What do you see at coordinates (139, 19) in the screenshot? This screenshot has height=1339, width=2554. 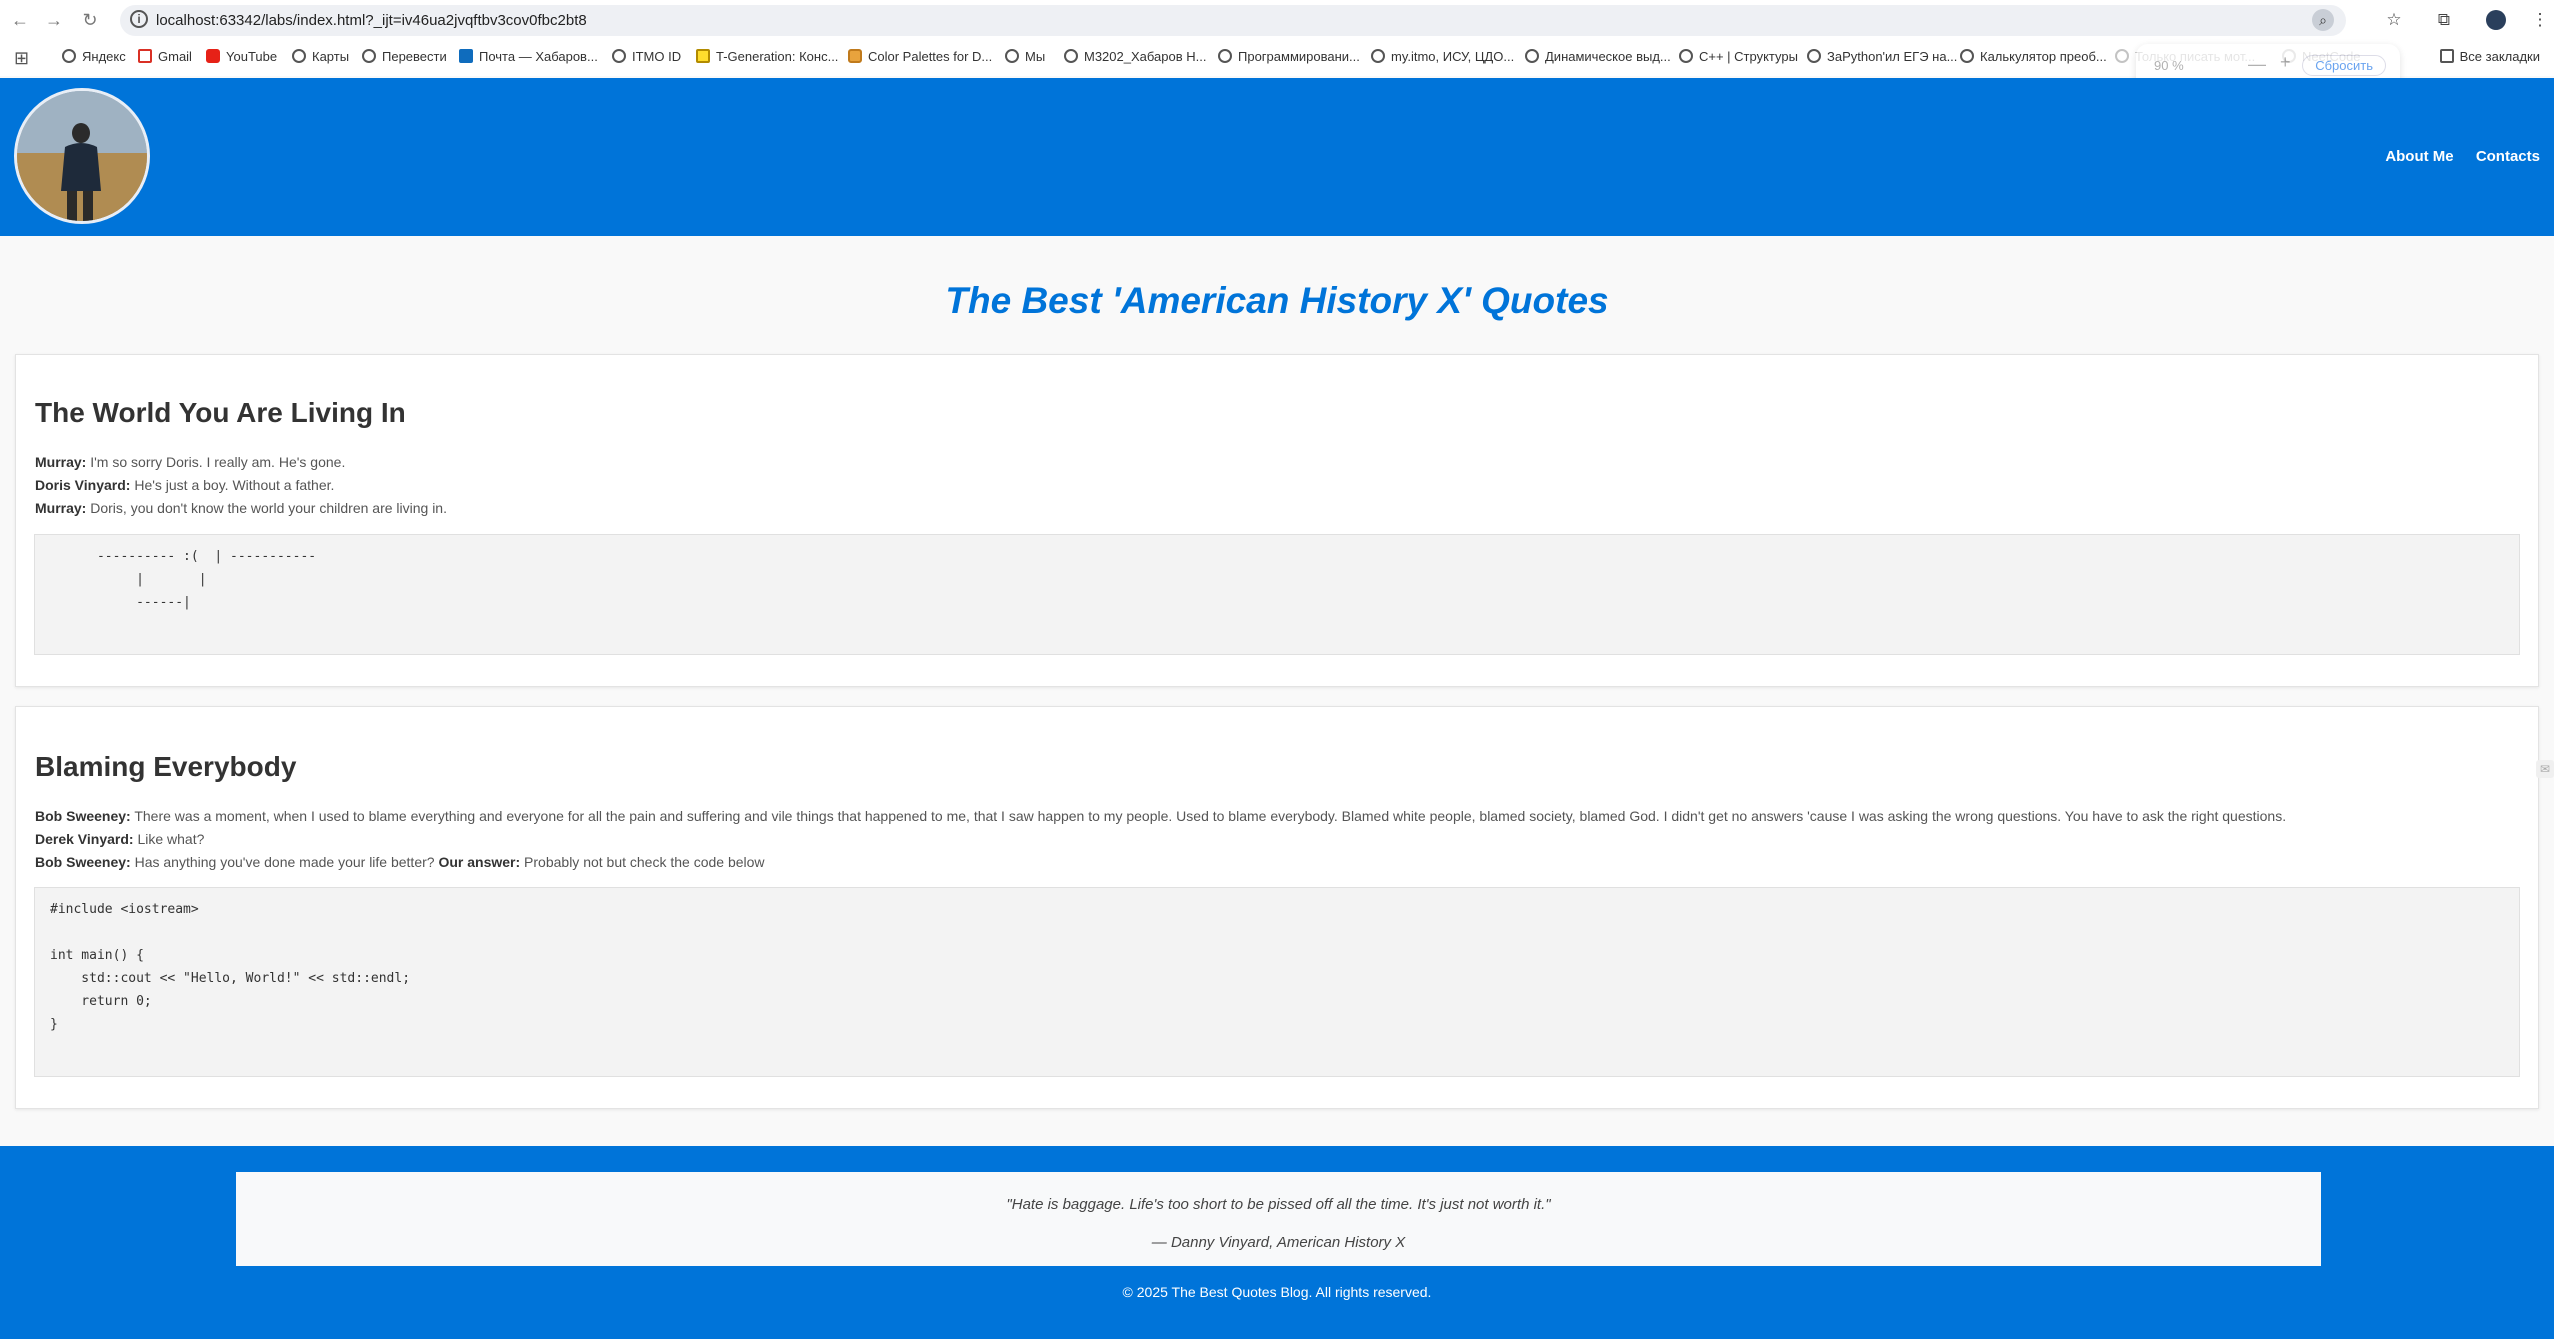 I see `site-info-icon: i` at bounding box center [139, 19].